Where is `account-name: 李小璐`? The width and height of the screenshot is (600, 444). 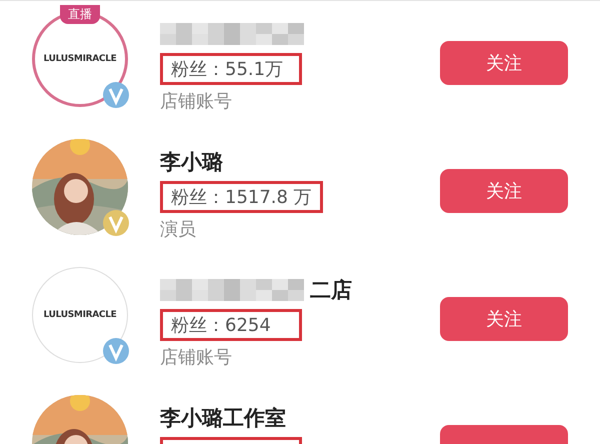
account-name: 李小璐 is located at coordinates (191, 162).